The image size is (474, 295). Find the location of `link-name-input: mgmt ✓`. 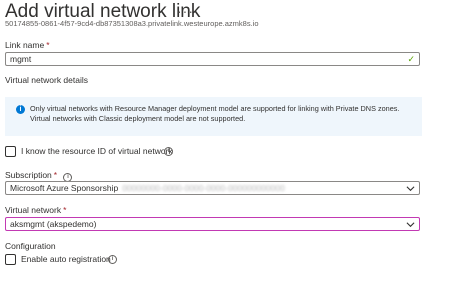

link-name-input: mgmt ✓ is located at coordinates (212, 59).